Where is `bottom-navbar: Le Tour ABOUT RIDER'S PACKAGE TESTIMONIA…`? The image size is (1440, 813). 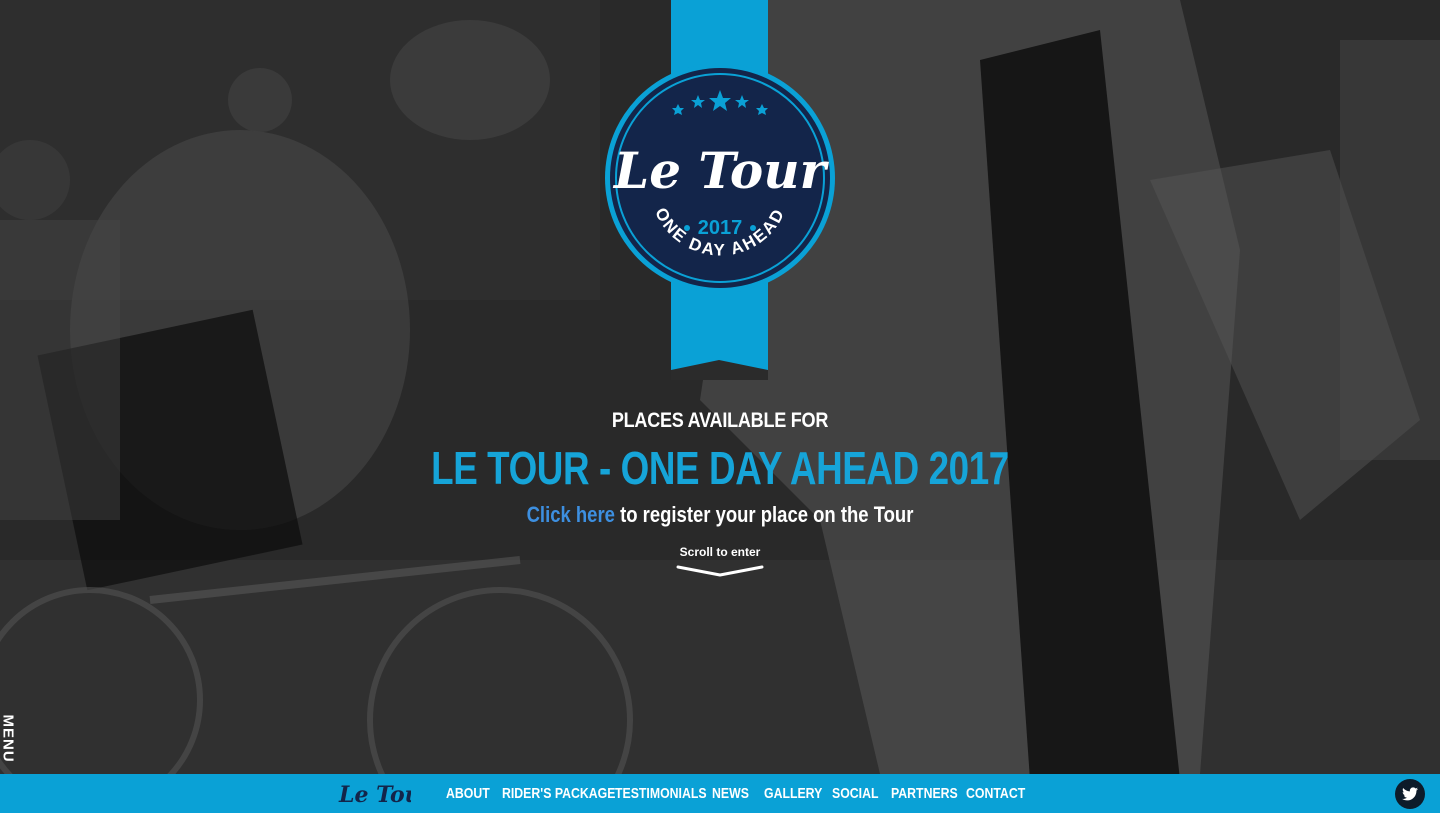 bottom-navbar: Le Tour ABOUT RIDER'S PACKAGE TESTIMONIA… is located at coordinates (720, 793).